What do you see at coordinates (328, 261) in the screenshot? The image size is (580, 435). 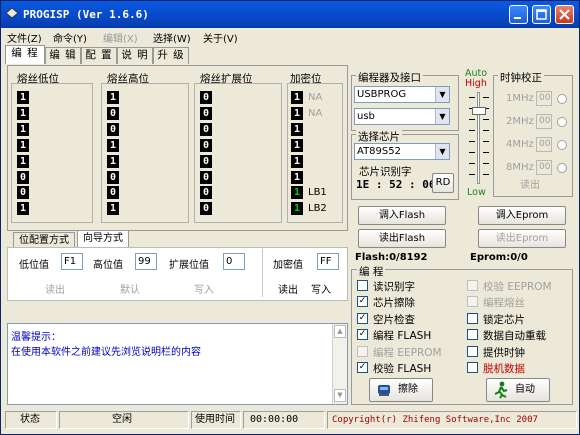 I see `lock-value-field: FF` at bounding box center [328, 261].